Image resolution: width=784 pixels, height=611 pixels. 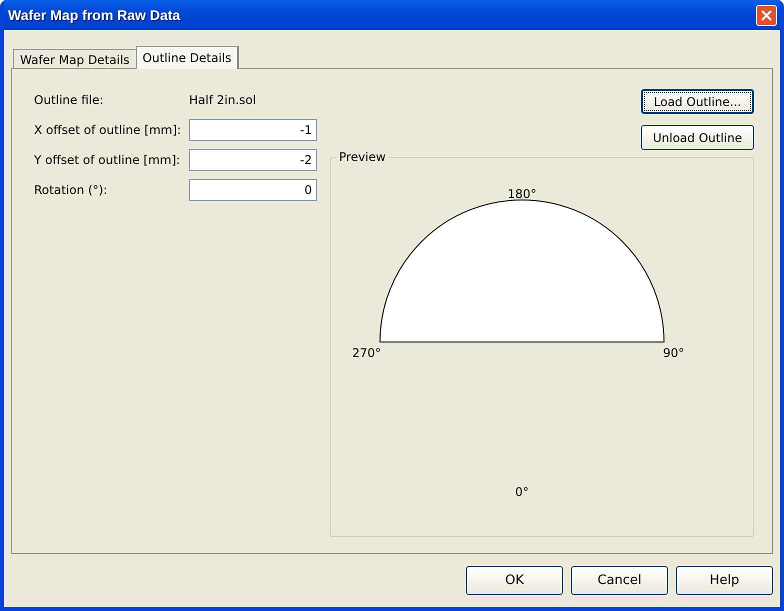 I want to click on dialog-button: Cancel, so click(x=619, y=580).